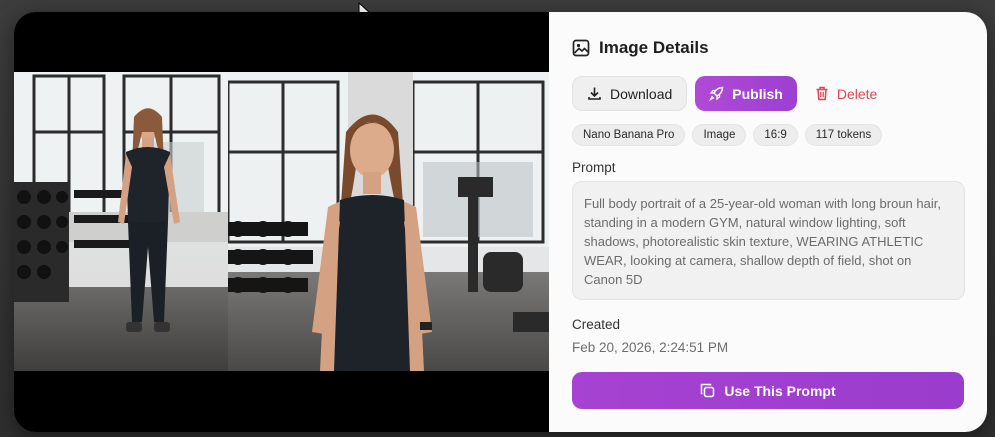  I want to click on use-this-prompt-label: Use This Prompt, so click(780, 390).